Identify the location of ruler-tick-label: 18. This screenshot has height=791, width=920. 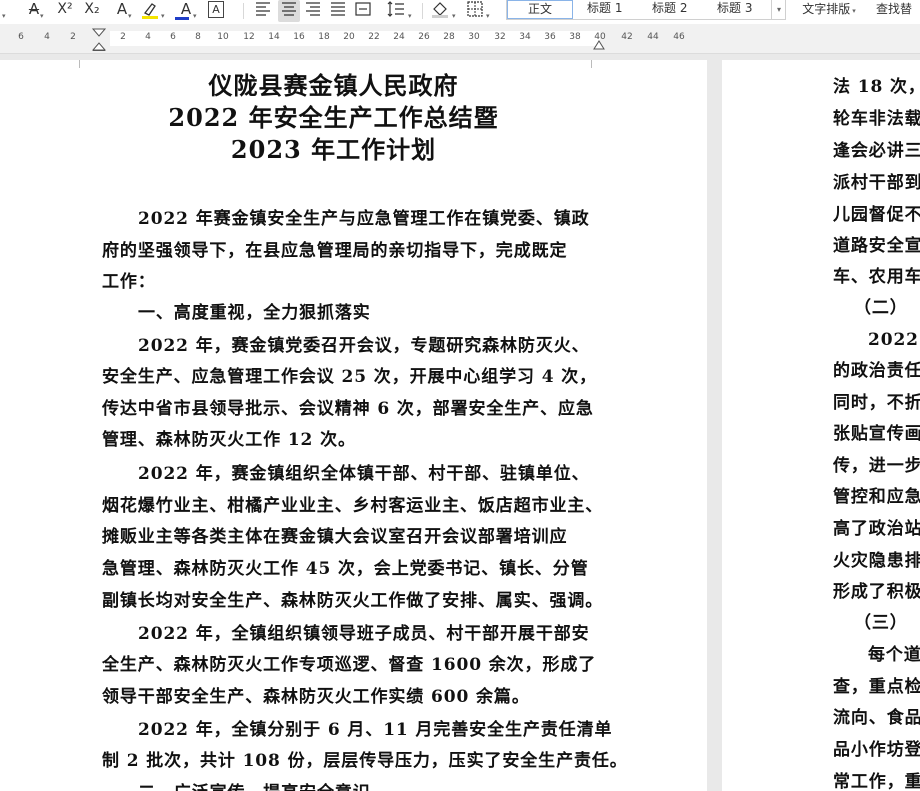
(324, 37).